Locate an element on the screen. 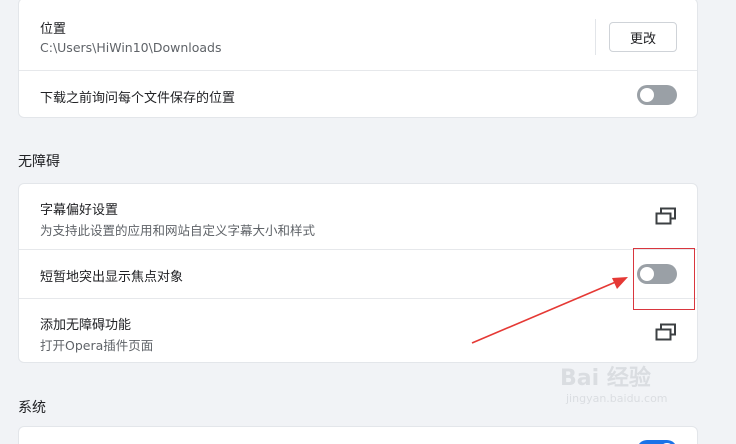  watermark-domain: jingyan.baidu.com is located at coordinates (617, 398).